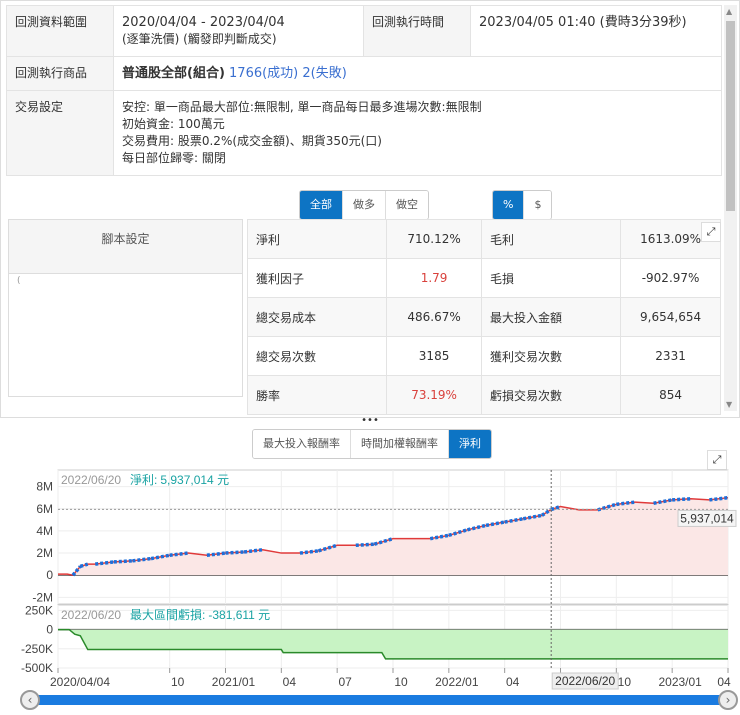 The width and height of the screenshot is (740, 715). What do you see at coordinates (174, 158) in the screenshot?
I see `trade-setting-line: 每日部位歸零: 關閉` at bounding box center [174, 158].